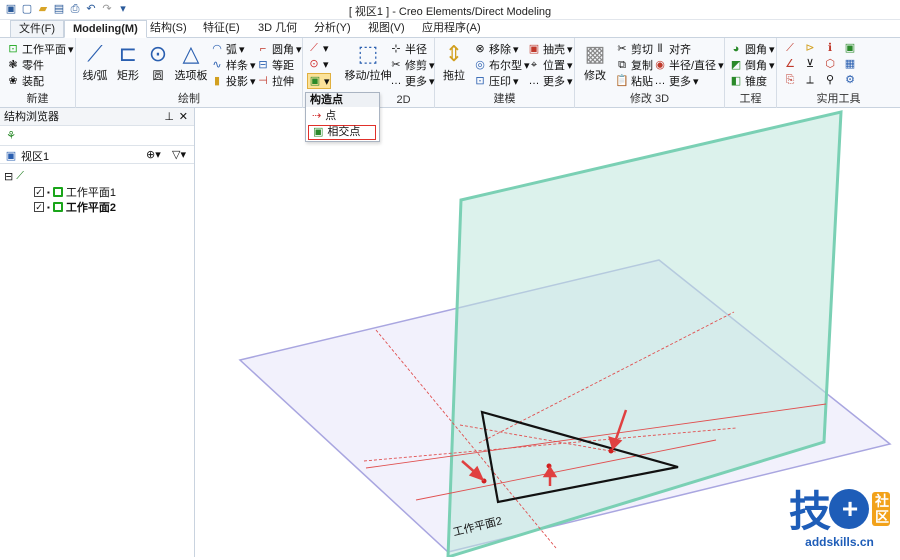 This screenshot has height=560, width=900. Describe the element at coordinates (790, 80) in the screenshot. I see `book-icon: ⎘` at that location.